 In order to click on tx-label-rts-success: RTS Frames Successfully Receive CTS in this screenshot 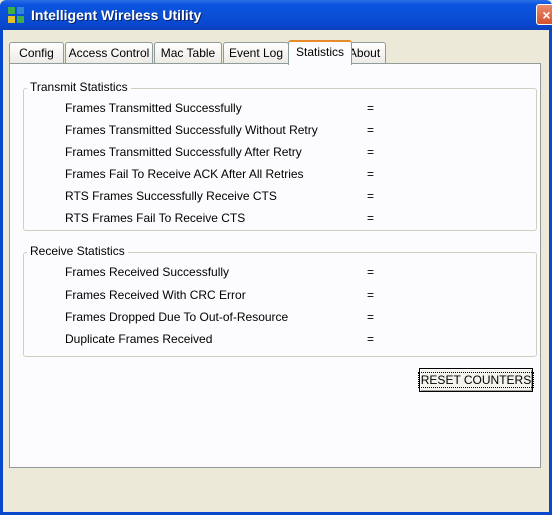, I will do `click(171, 196)`.